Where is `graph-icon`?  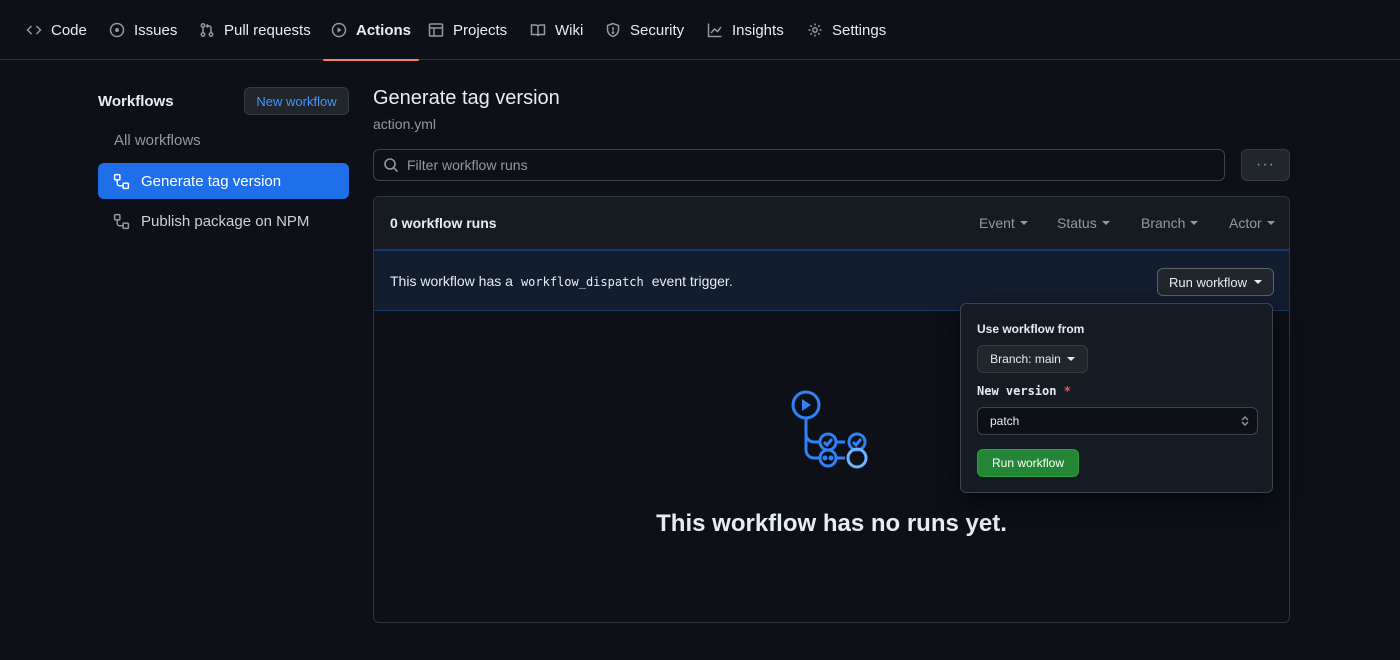
graph-icon is located at coordinates (714, 30).